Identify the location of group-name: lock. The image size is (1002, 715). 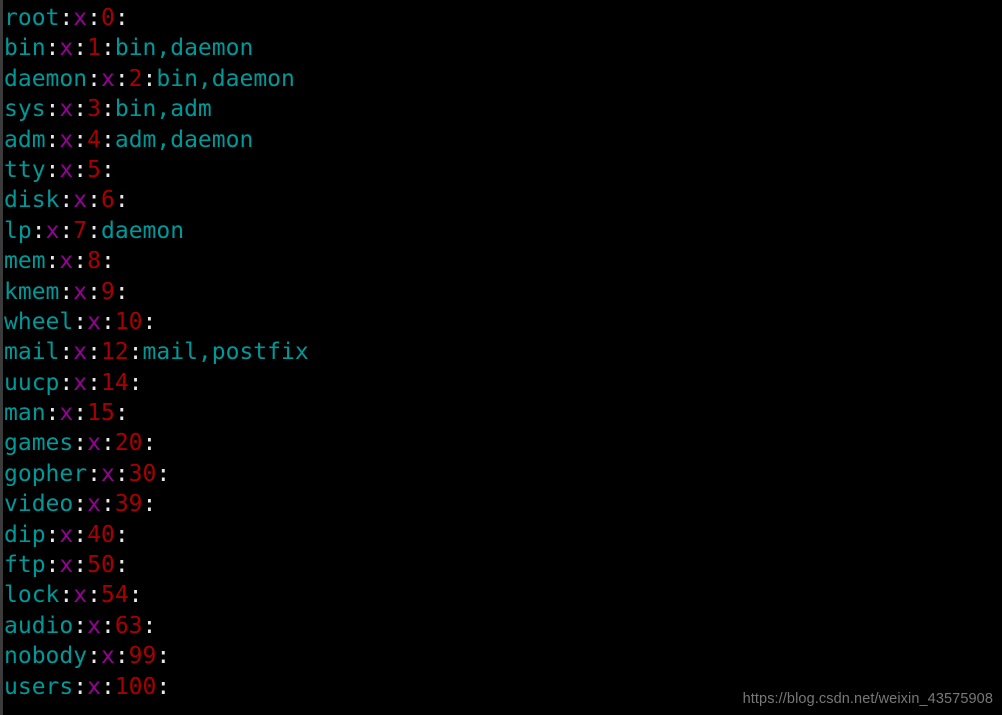
(32, 595).